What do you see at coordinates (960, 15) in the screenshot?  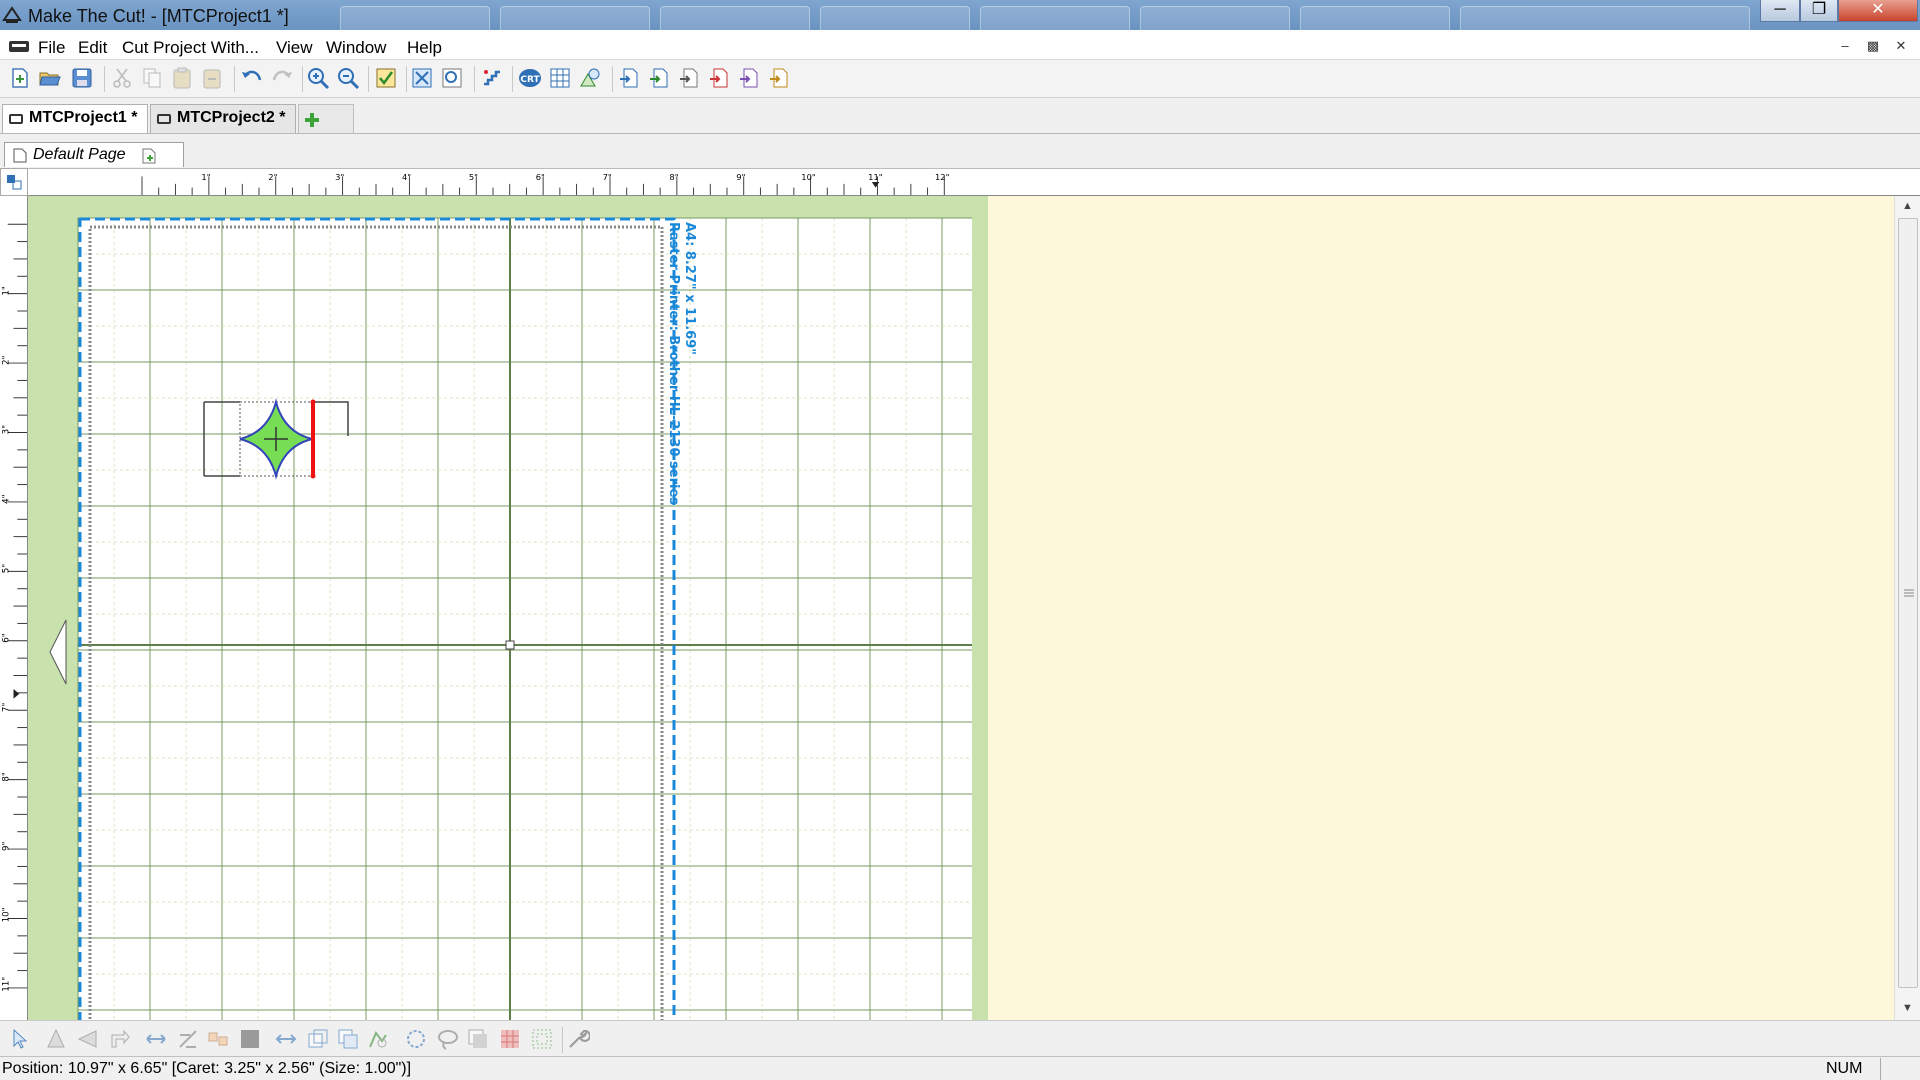 I see `title-bar: Make The Cut! - [MTCProject1 *] ─ ❐ ✕` at bounding box center [960, 15].